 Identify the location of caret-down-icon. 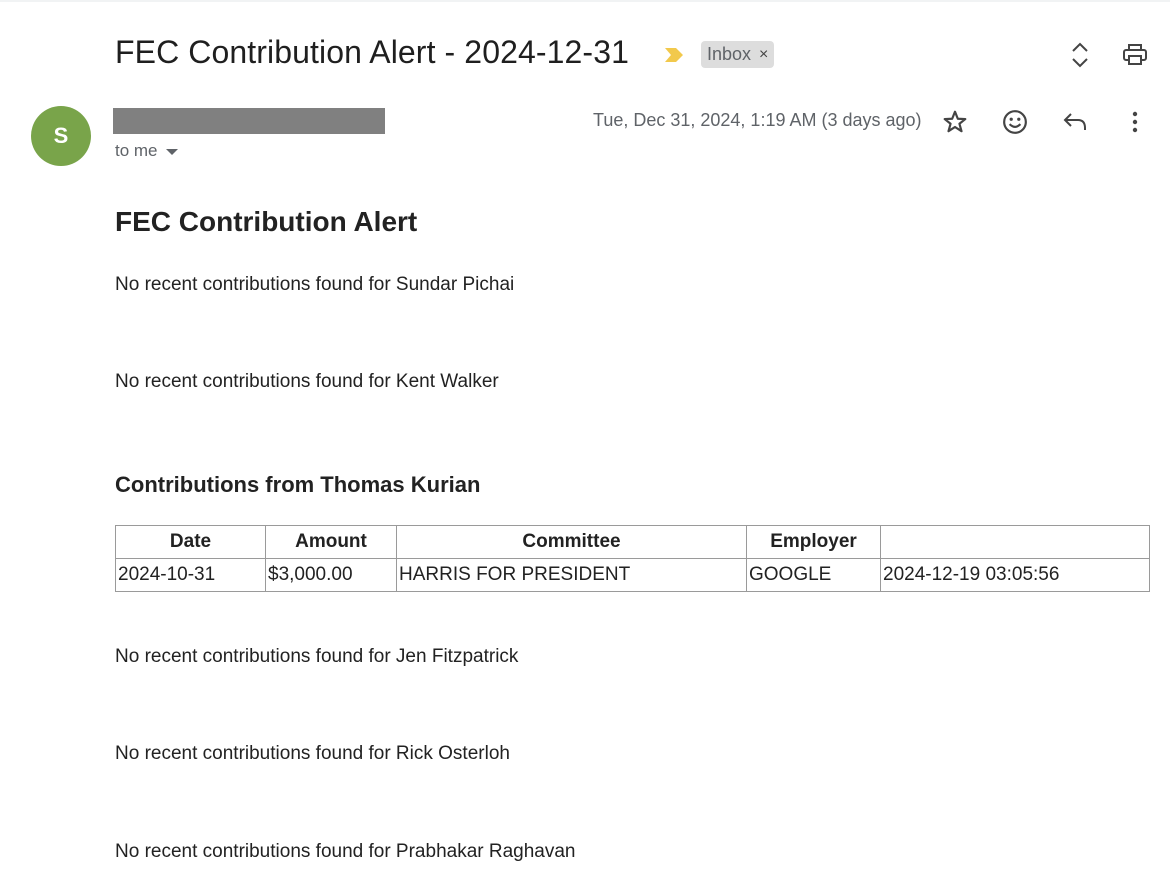
(171, 152).